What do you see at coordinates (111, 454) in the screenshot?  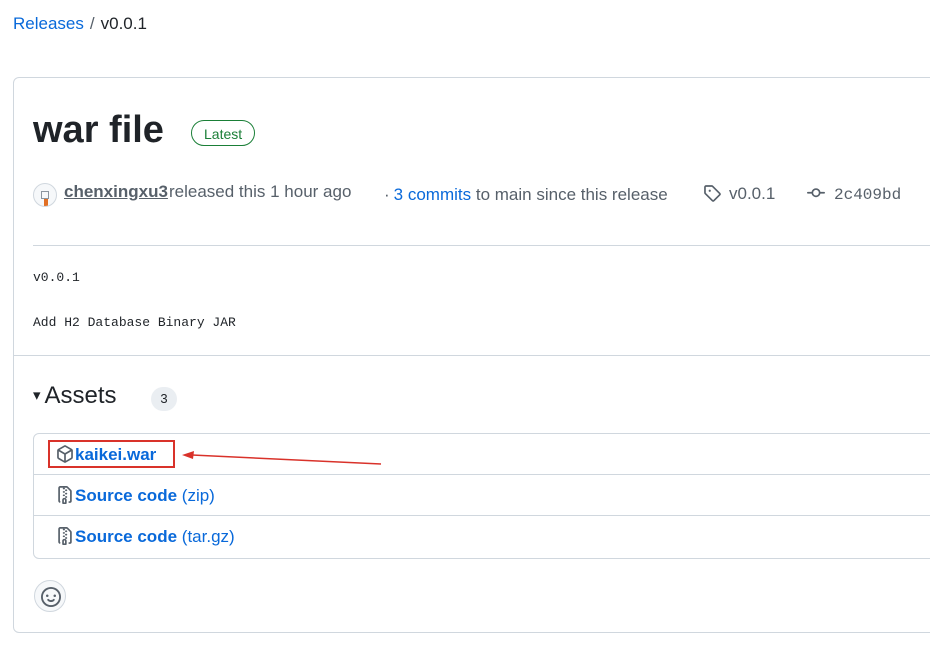 I see `annotation-highlight-box` at bounding box center [111, 454].